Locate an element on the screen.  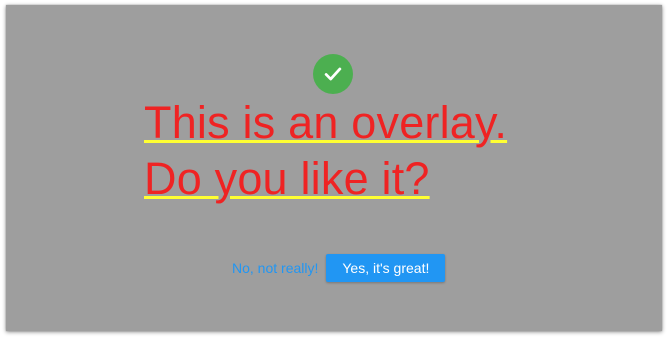
overlay-title-line-1: This is an overlay. is located at coordinates (326, 122).